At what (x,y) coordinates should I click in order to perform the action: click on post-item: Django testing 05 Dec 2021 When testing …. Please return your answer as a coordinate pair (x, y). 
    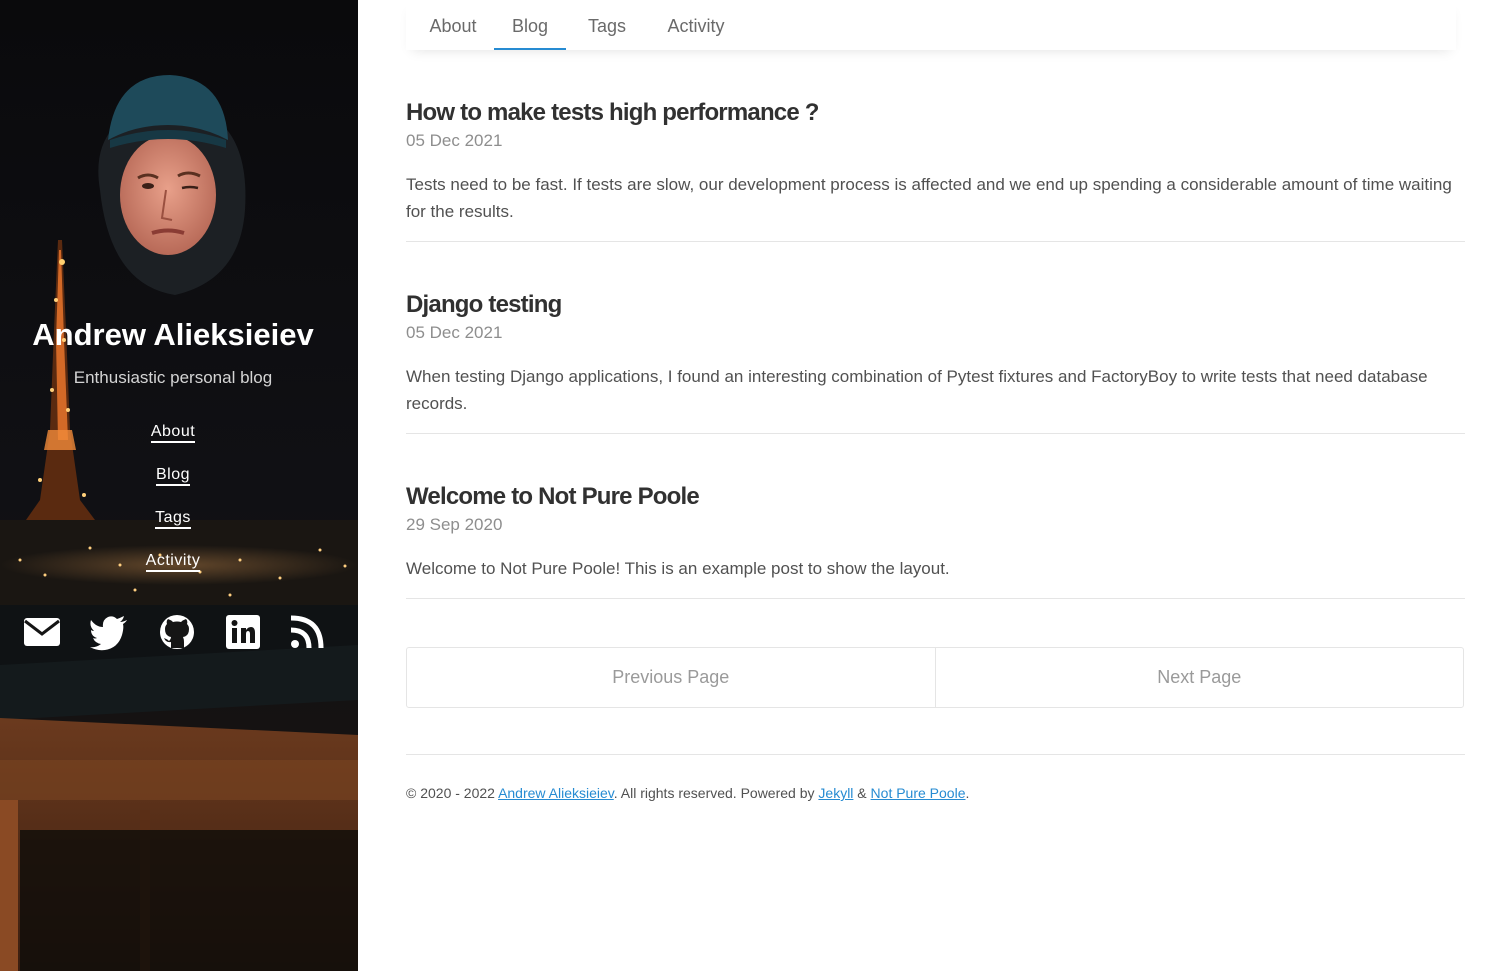
    Looking at the image, I should click on (935, 353).